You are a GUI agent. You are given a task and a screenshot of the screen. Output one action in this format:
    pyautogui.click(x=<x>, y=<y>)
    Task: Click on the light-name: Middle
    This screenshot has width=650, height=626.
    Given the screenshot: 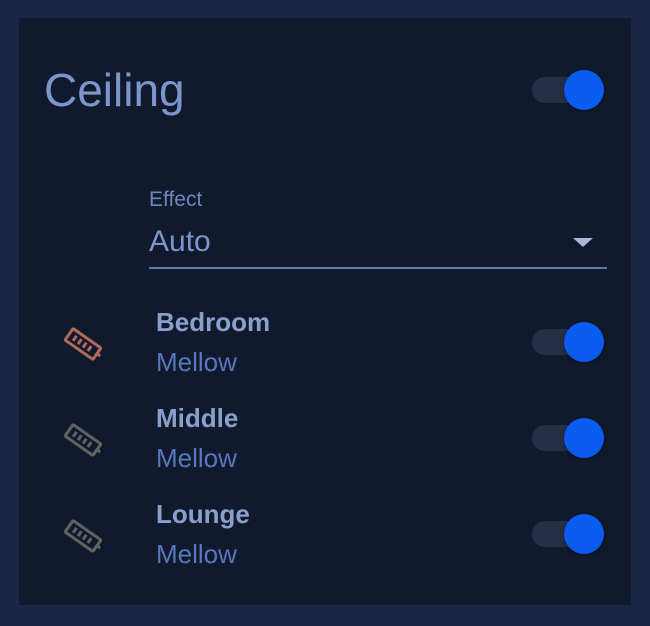 What is the action you would take?
    pyautogui.click(x=197, y=418)
    